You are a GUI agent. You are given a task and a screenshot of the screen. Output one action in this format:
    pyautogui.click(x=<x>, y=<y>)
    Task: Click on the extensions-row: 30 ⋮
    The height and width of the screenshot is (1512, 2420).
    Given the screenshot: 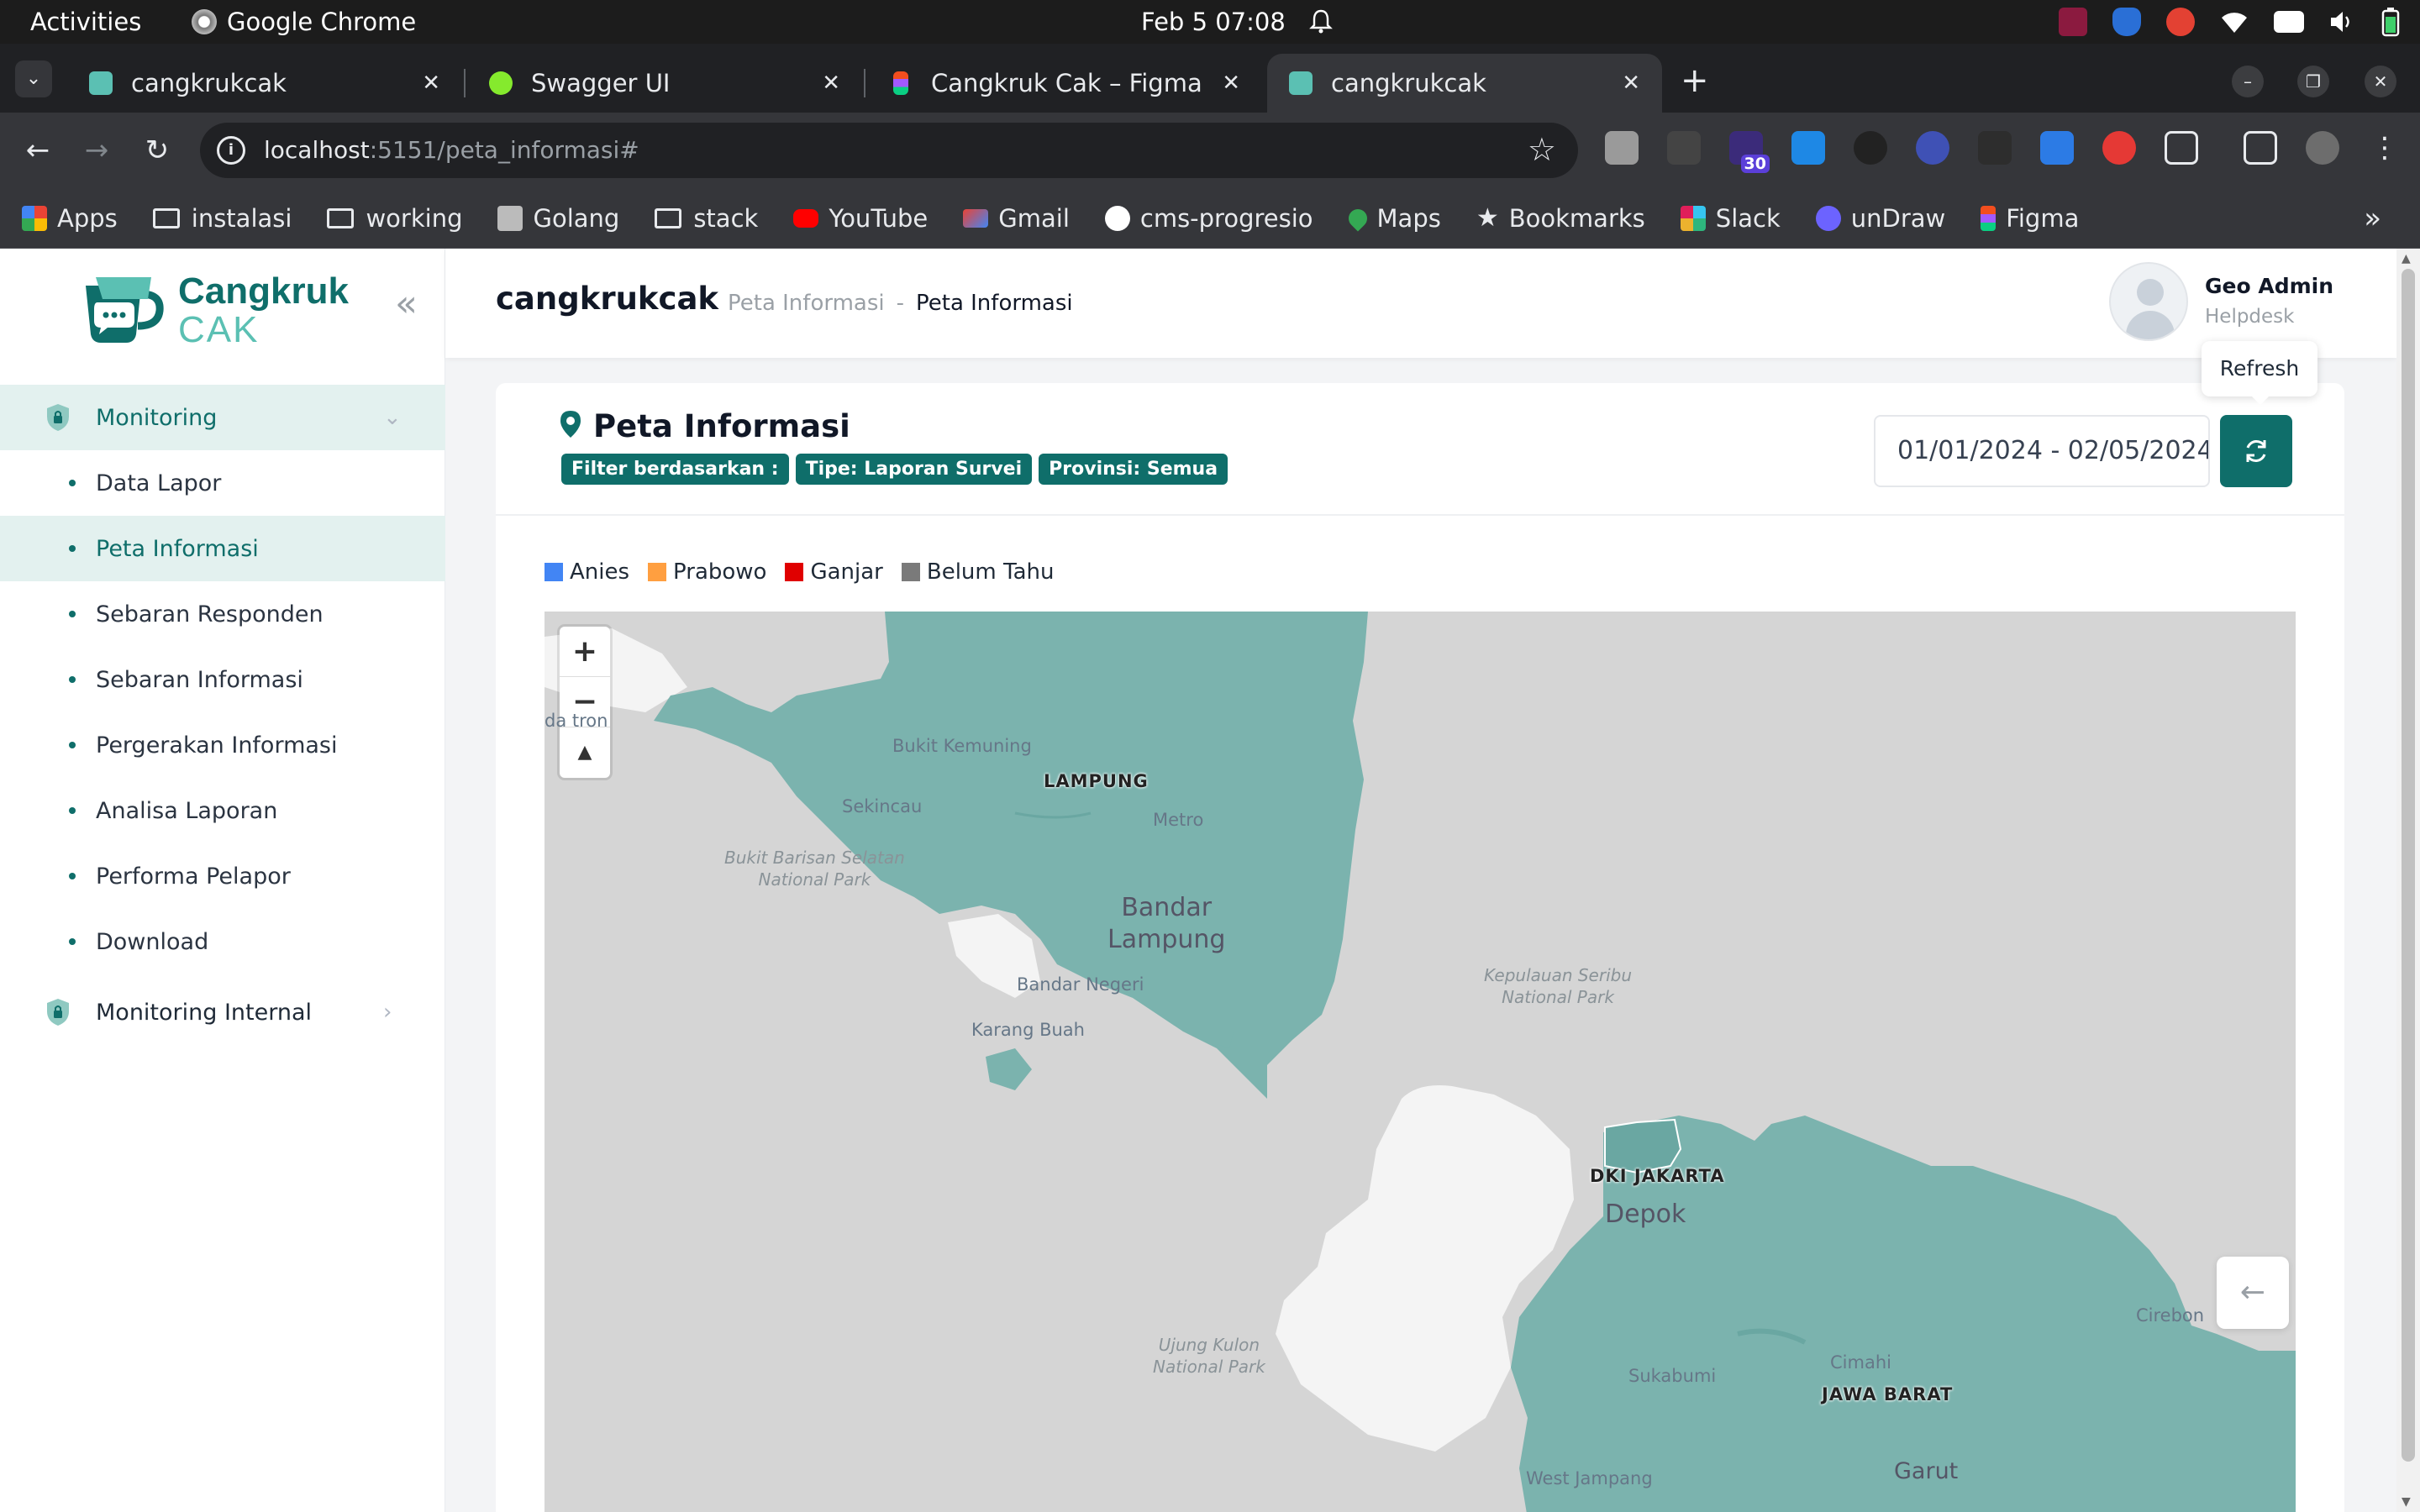 What is the action you would take?
    pyautogui.click(x=2003, y=152)
    